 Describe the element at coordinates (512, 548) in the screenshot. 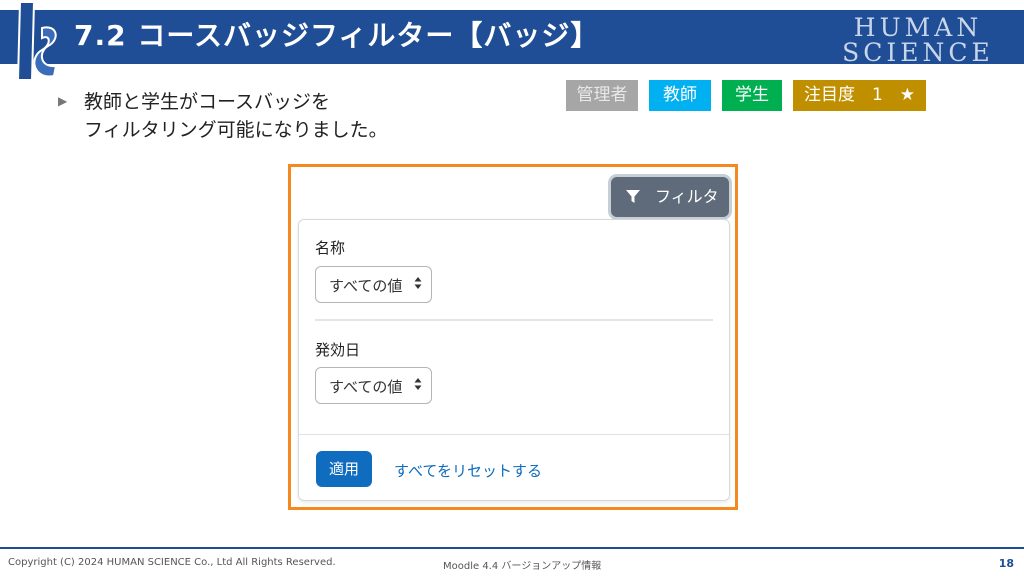

I see `footer-rule` at that location.